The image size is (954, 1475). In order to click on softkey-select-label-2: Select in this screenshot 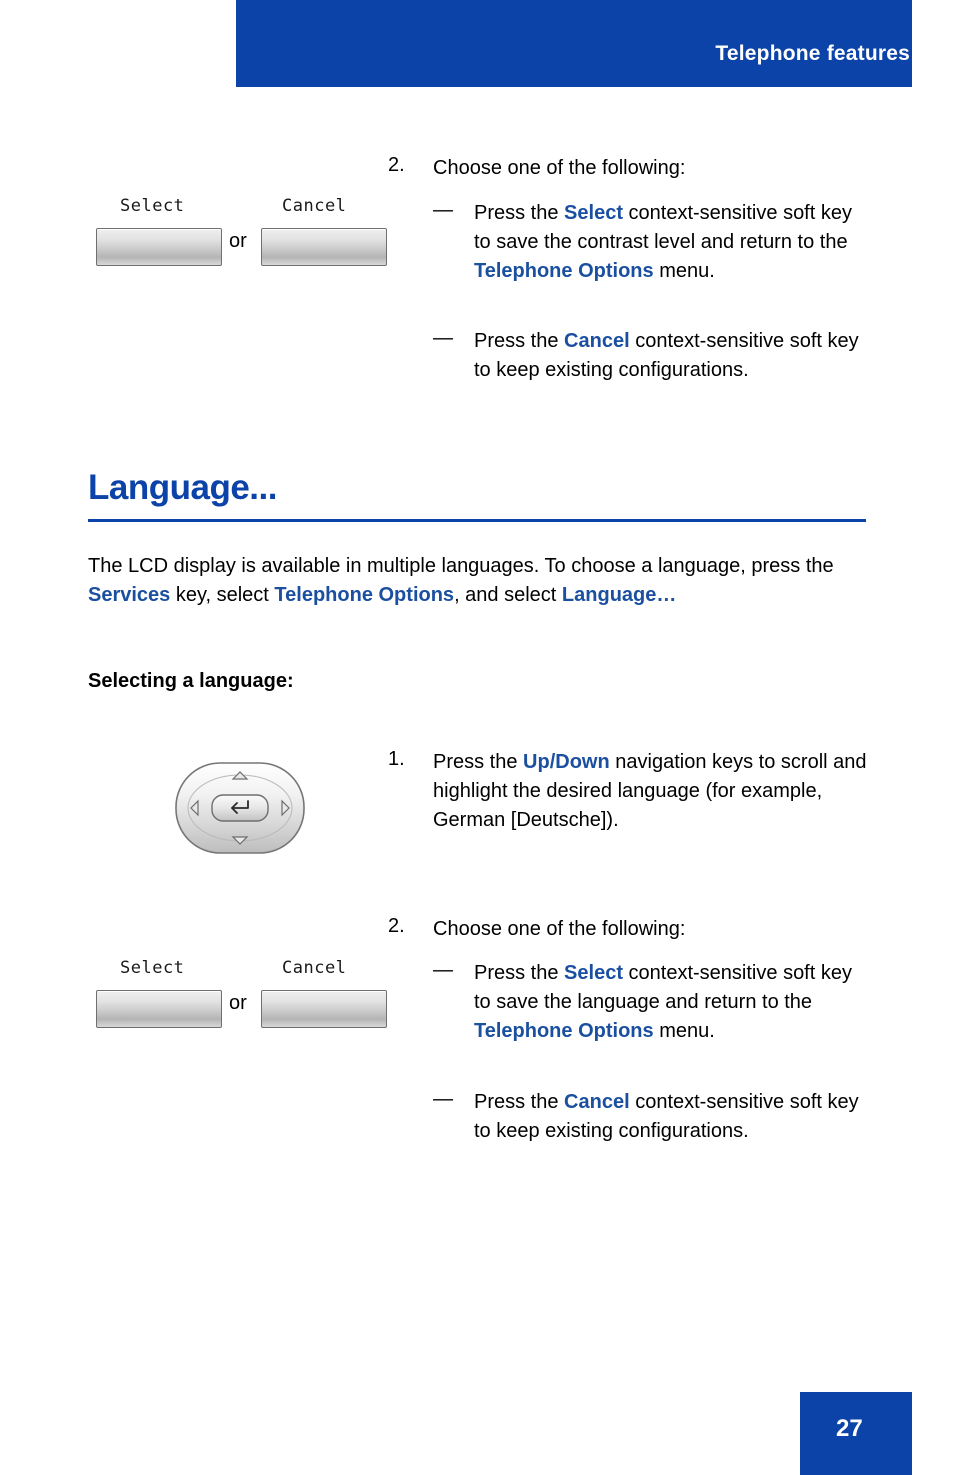, I will do `click(152, 968)`.